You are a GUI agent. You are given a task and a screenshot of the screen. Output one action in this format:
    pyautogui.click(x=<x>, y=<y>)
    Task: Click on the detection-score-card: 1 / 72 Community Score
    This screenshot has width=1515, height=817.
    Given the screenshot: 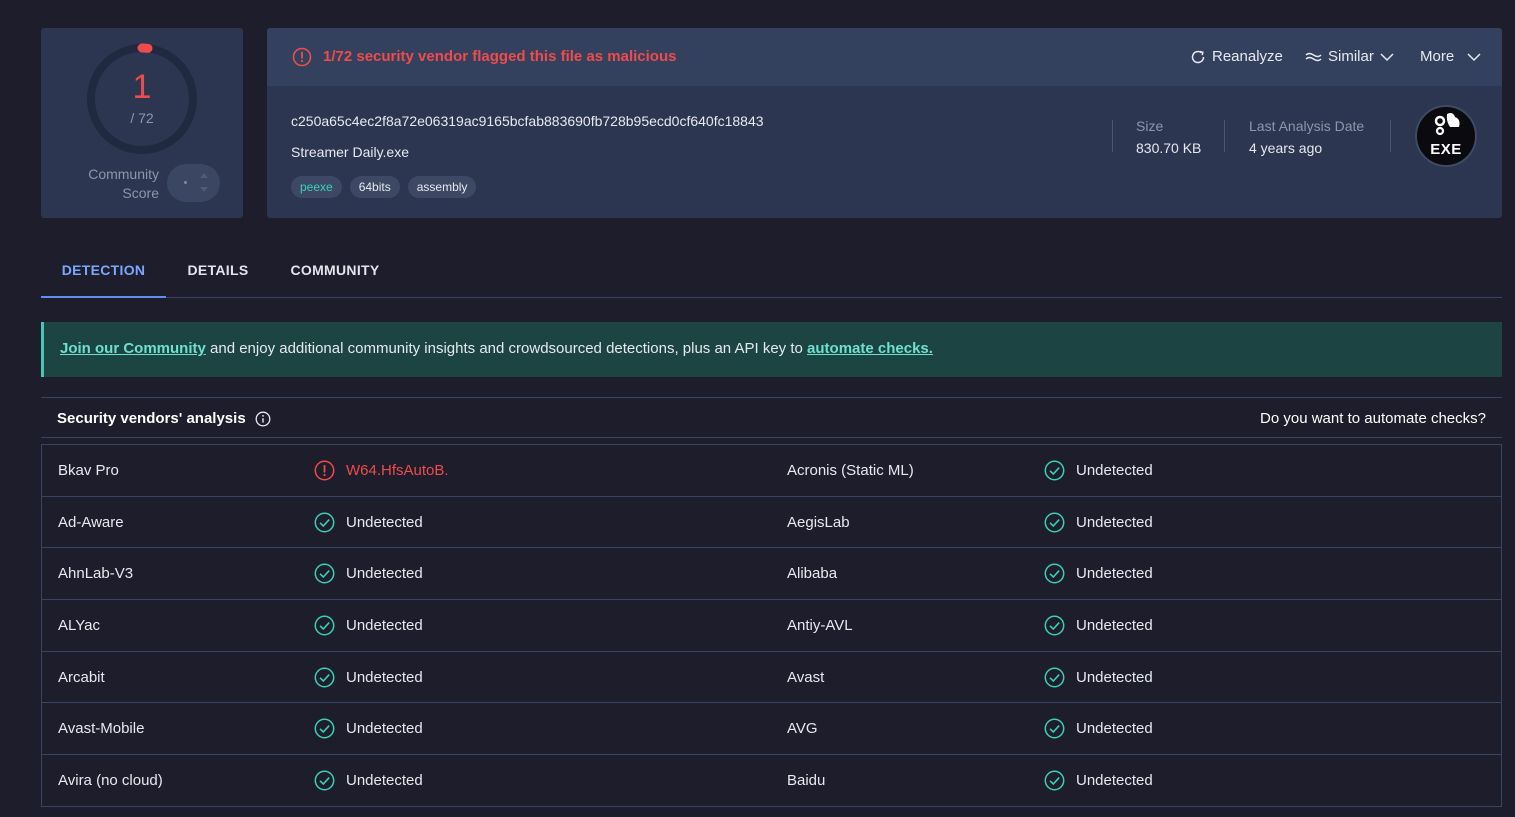 What is the action you would take?
    pyautogui.click(x=142, y=123)
    